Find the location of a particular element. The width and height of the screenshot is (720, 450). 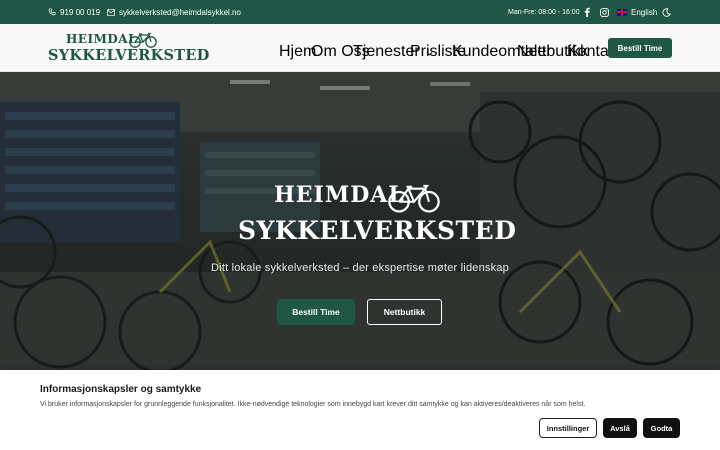

cookie-settings-button: Innstillinger is located at coordinates (568, 428).